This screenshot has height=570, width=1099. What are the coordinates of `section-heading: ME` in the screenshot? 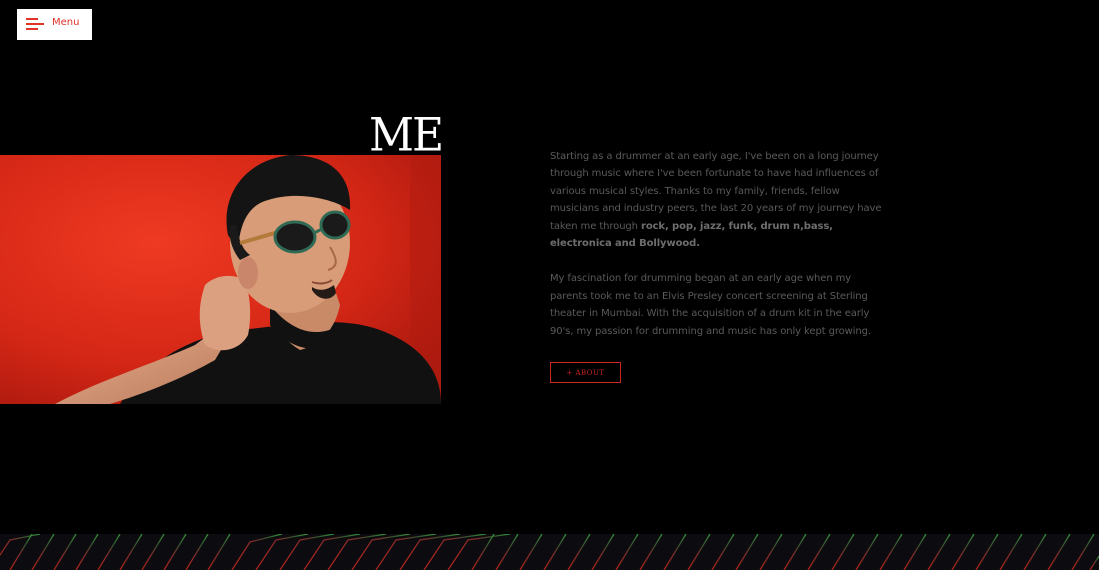 It's located at (406, 135).